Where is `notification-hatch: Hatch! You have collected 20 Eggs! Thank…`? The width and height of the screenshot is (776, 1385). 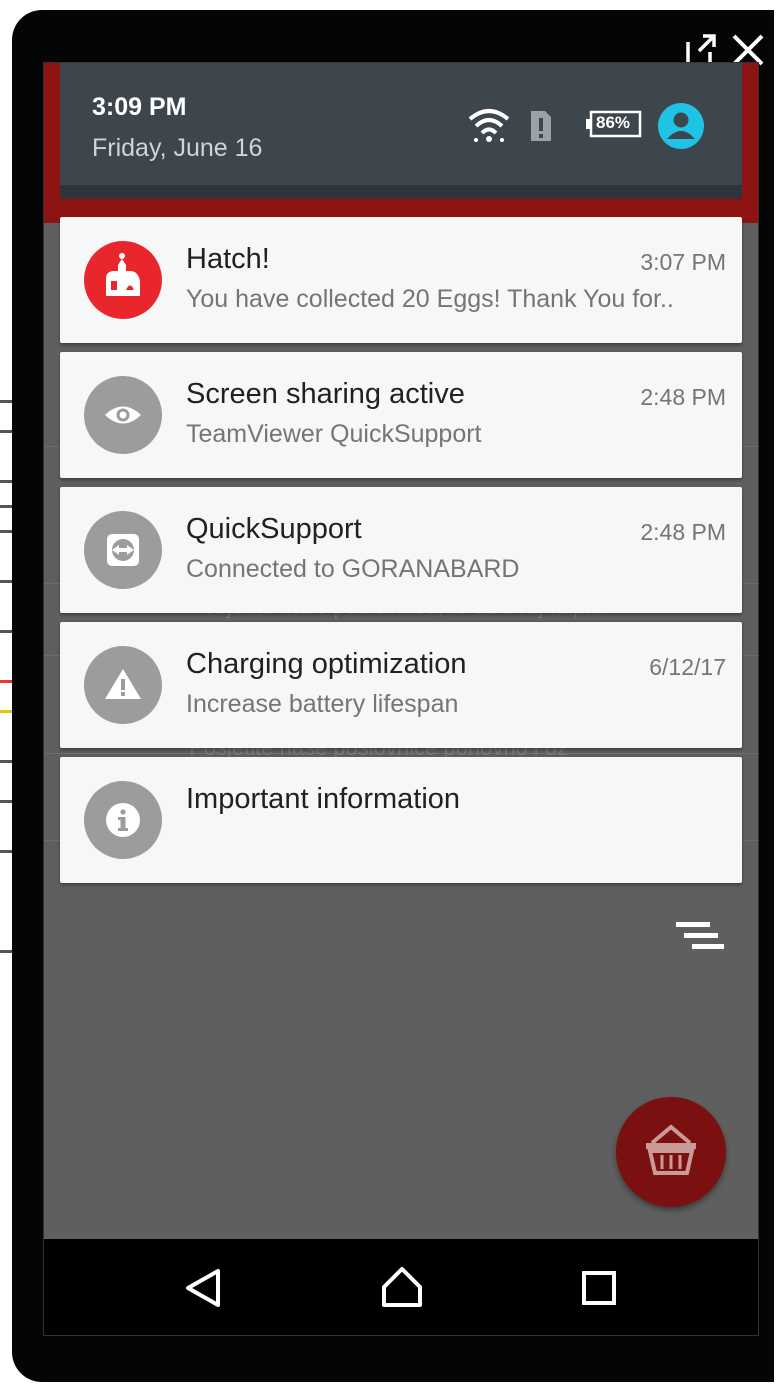 notification-hatch: Hatch! You have collected 20 Eggs! Thank… is located at coordinates (401, 280).